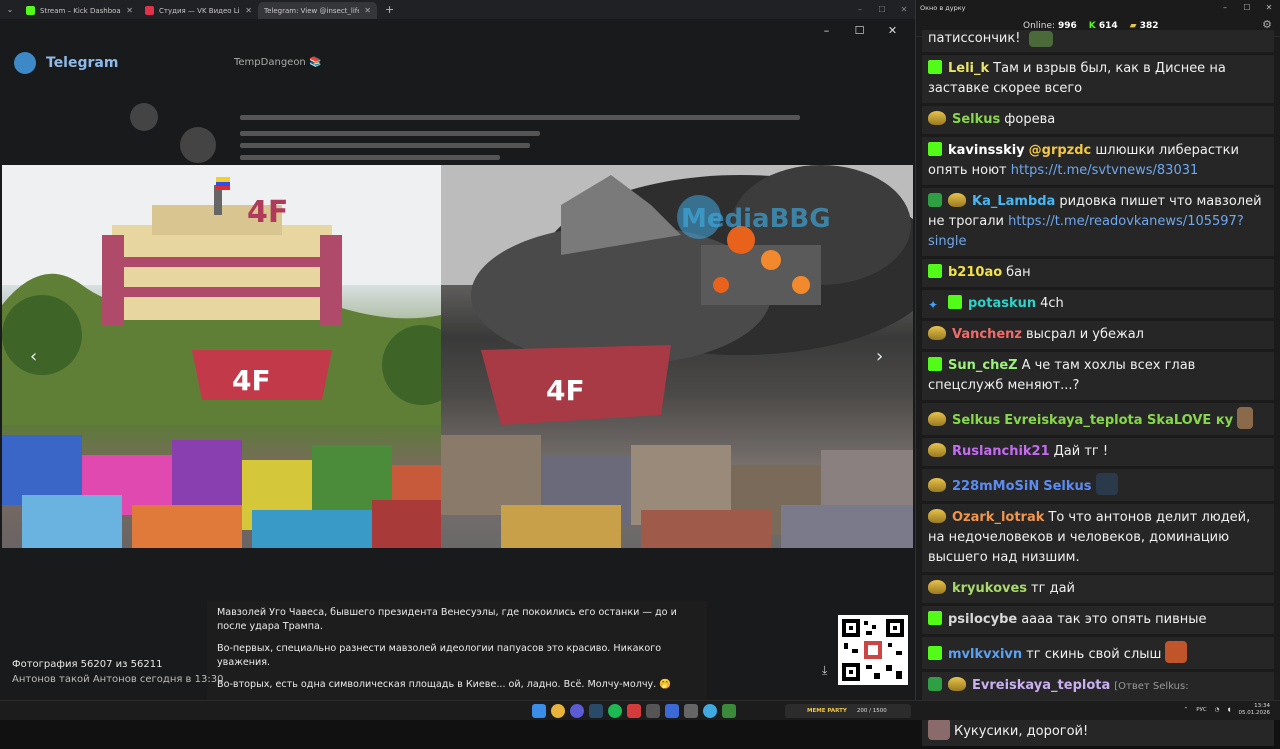  Describe the element at coordinates (117, 679) in the screenshot. I see `photo-author-time: Антонов такой Антонов сегодня в 13:30` at that location.